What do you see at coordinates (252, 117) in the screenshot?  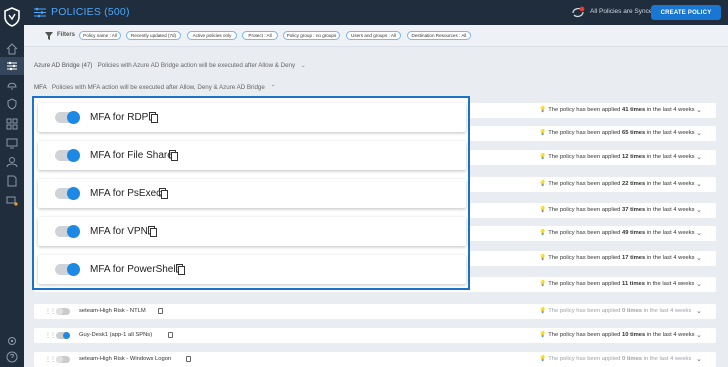 I see `policy-row-mfa-rdp: MFA for RDP` at bounding box center [252, 117].